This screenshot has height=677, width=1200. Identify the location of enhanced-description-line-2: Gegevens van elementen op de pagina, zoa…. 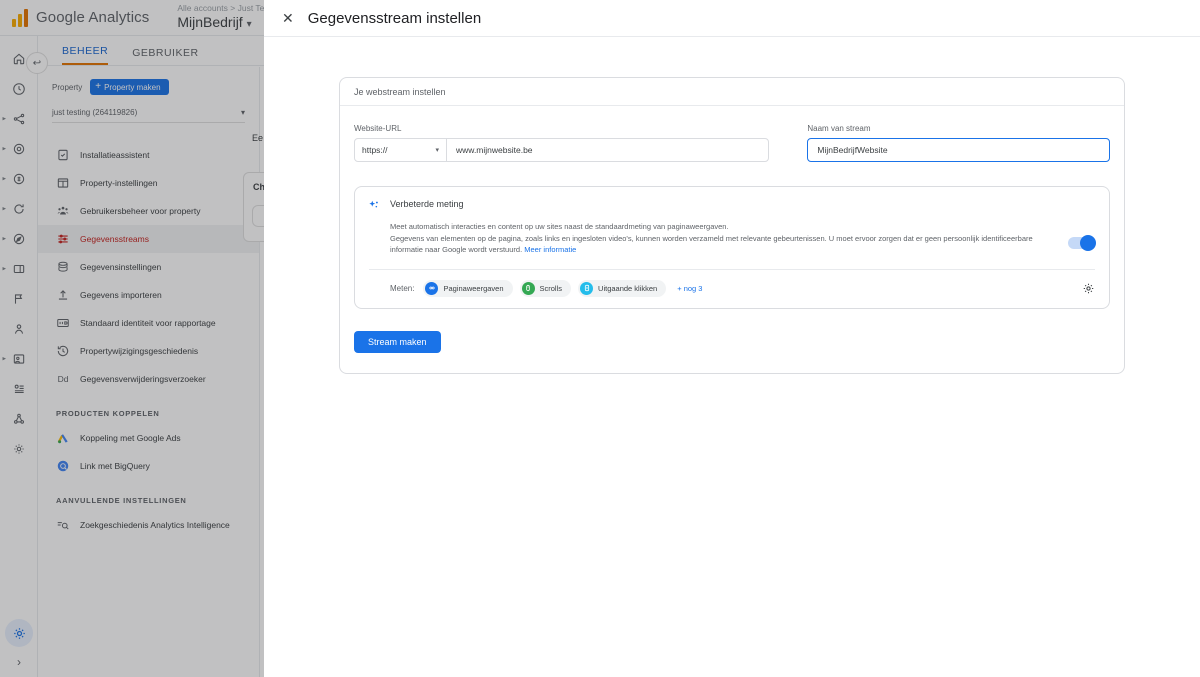
(711, 244).